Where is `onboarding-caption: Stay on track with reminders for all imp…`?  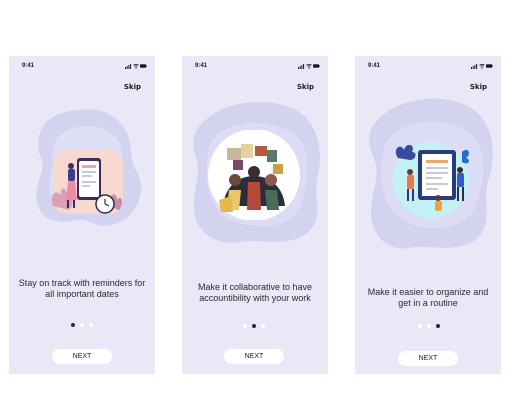
onboarding-caption: Stay on track with reminders for all imp… is located at coordinates (82, 288).